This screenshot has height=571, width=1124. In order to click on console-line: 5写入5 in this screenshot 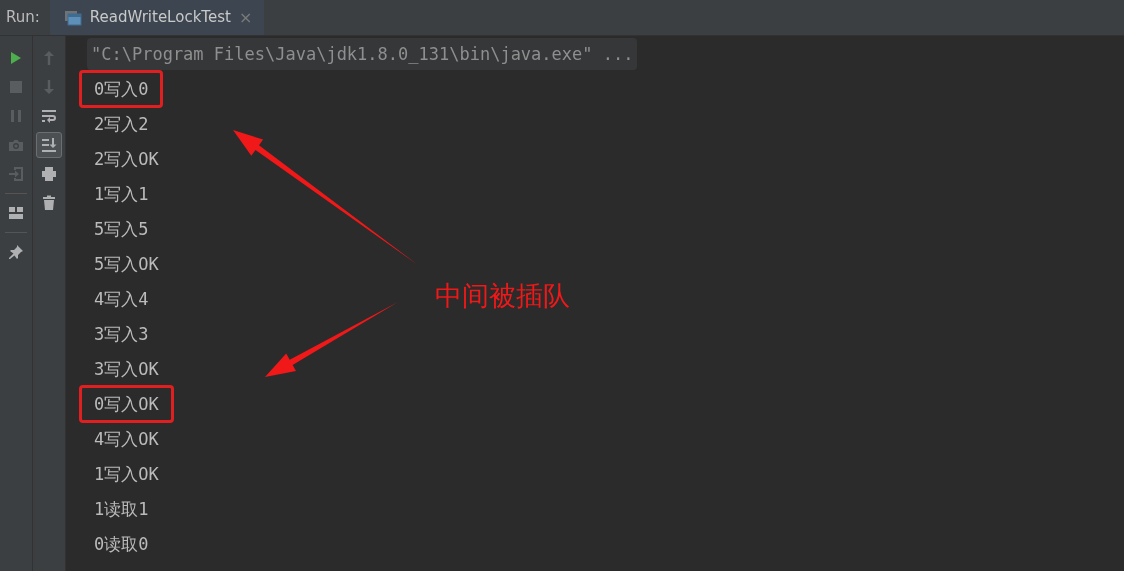, I will do `click(121, 229)`.